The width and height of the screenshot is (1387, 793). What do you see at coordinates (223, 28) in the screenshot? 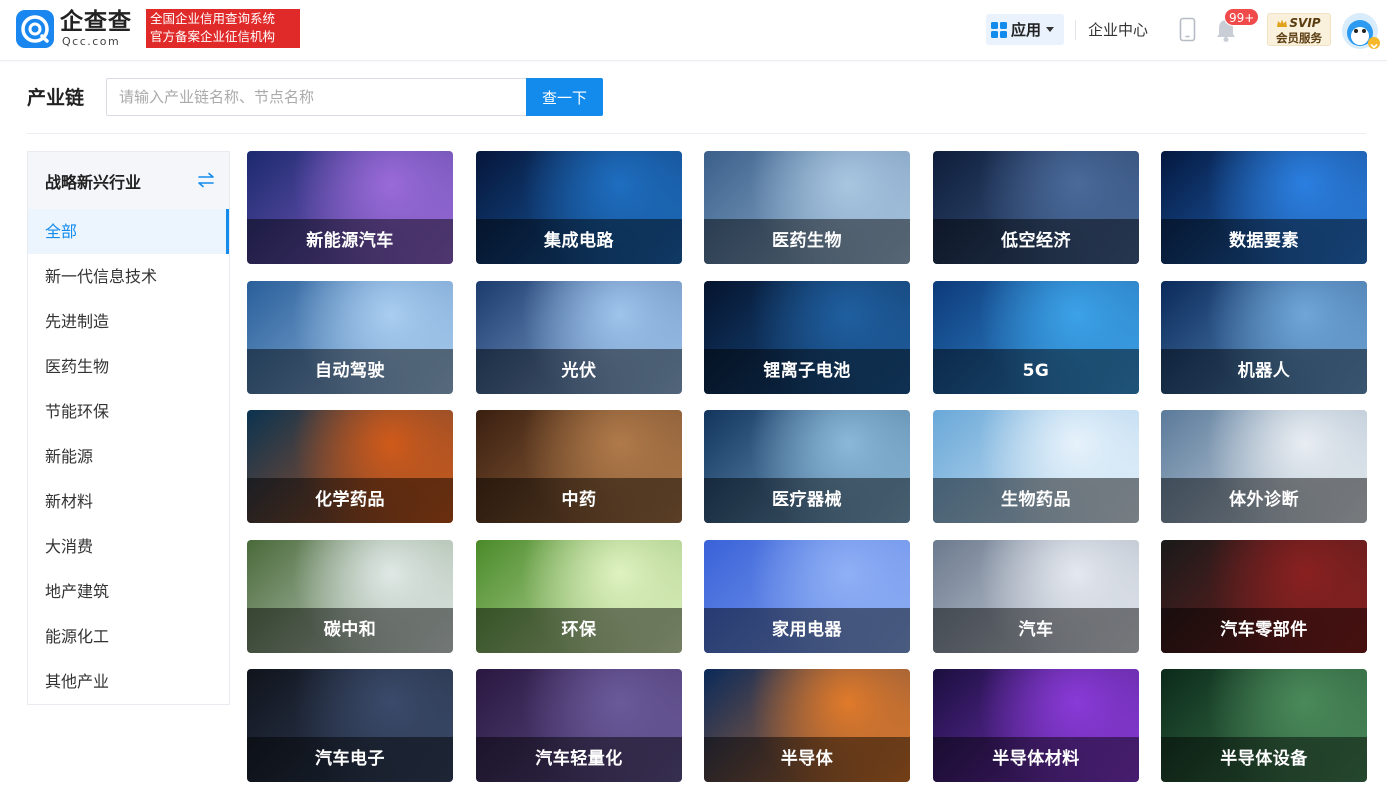
I see `slogan-banner: 全国企业信用查询系统 官方备案企业征信机构` at bounding box center [223, 28].